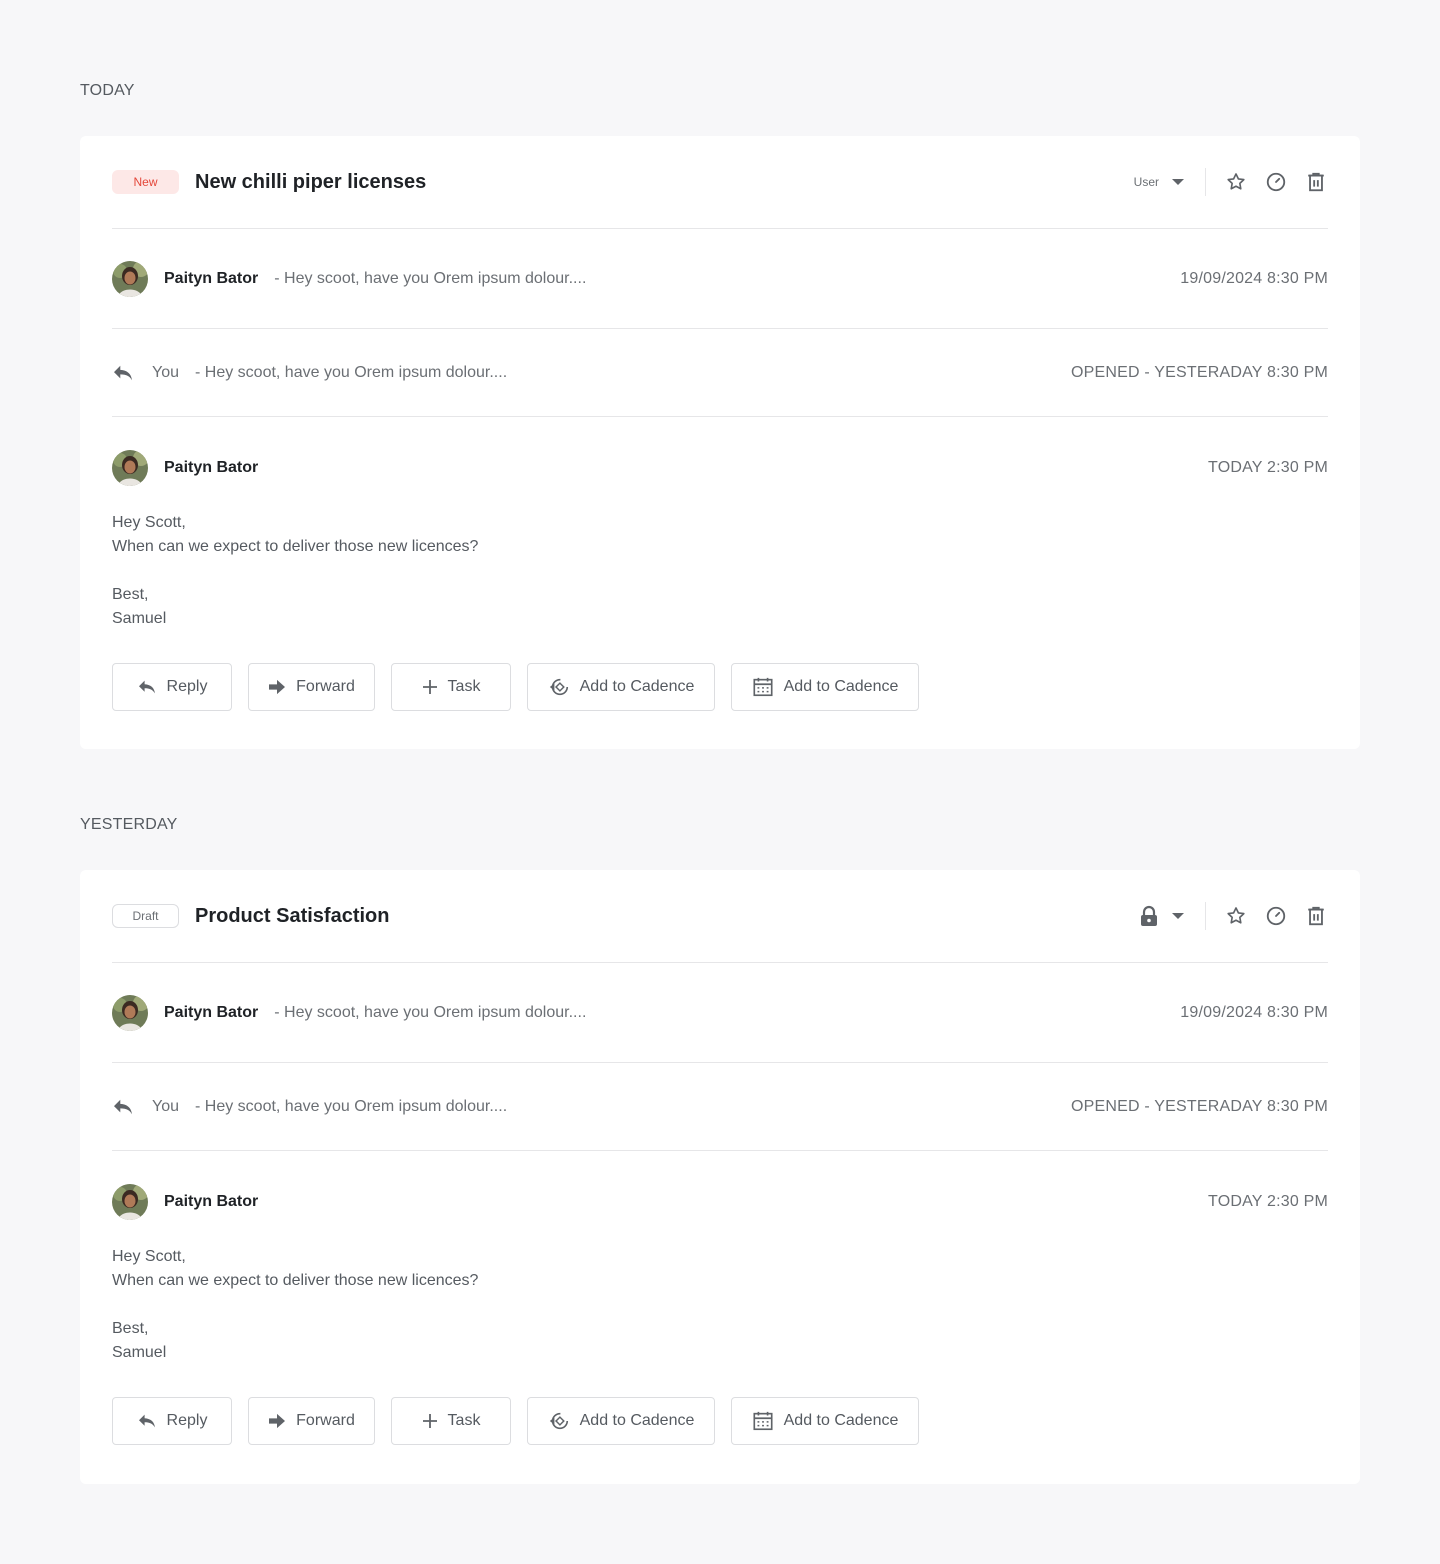  I want to click on status-badge: Draft, so click(145, 916).